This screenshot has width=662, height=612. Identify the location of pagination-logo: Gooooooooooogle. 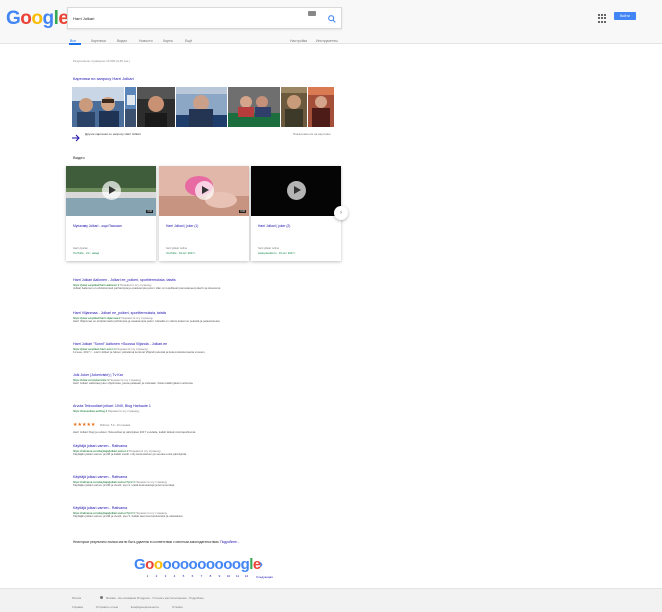
(197, 564).